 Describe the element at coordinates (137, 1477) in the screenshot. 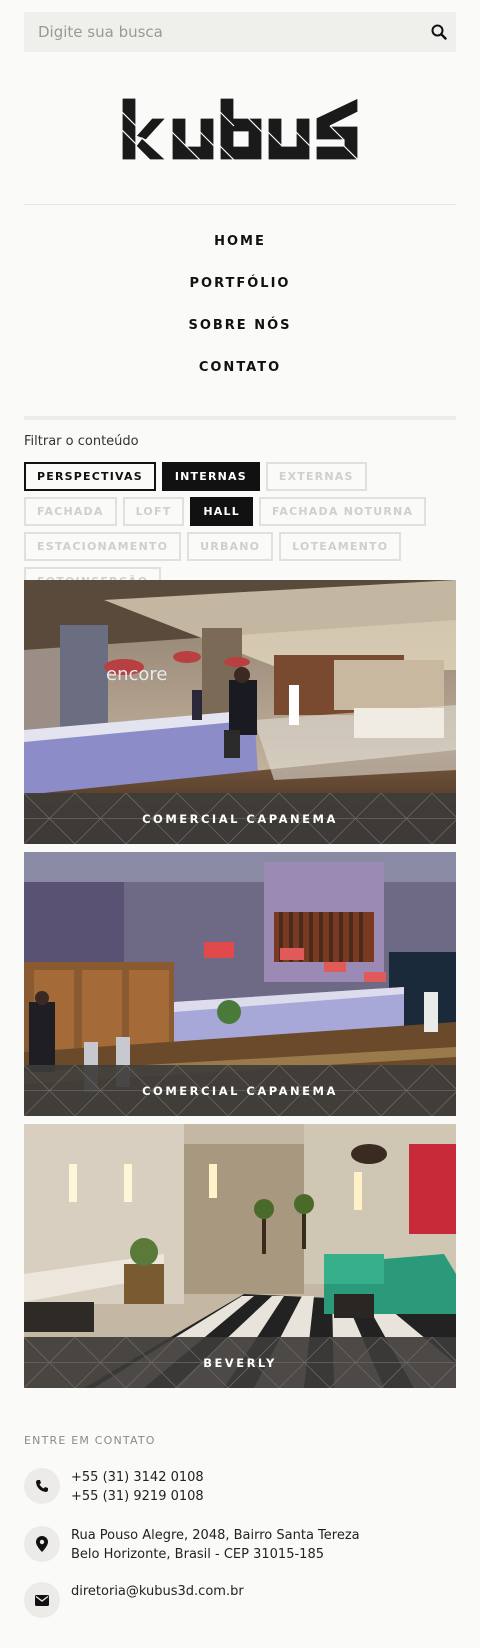

I see `phone-1: +55 (31) 3142 0108` at that location.